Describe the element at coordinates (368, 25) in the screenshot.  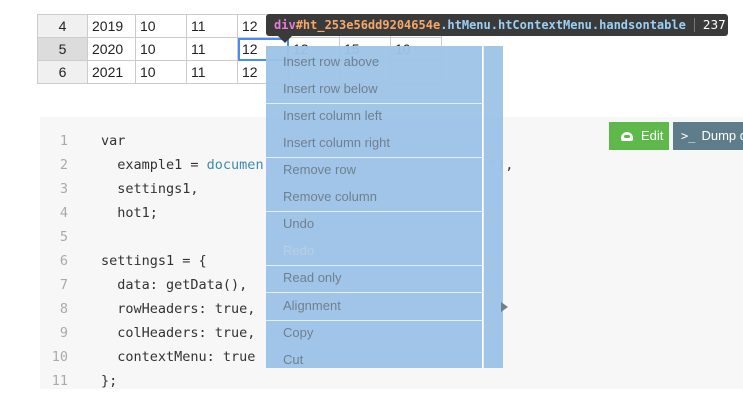
I see `tooltip-id: #ht_253e56dd9204654e` at that location.